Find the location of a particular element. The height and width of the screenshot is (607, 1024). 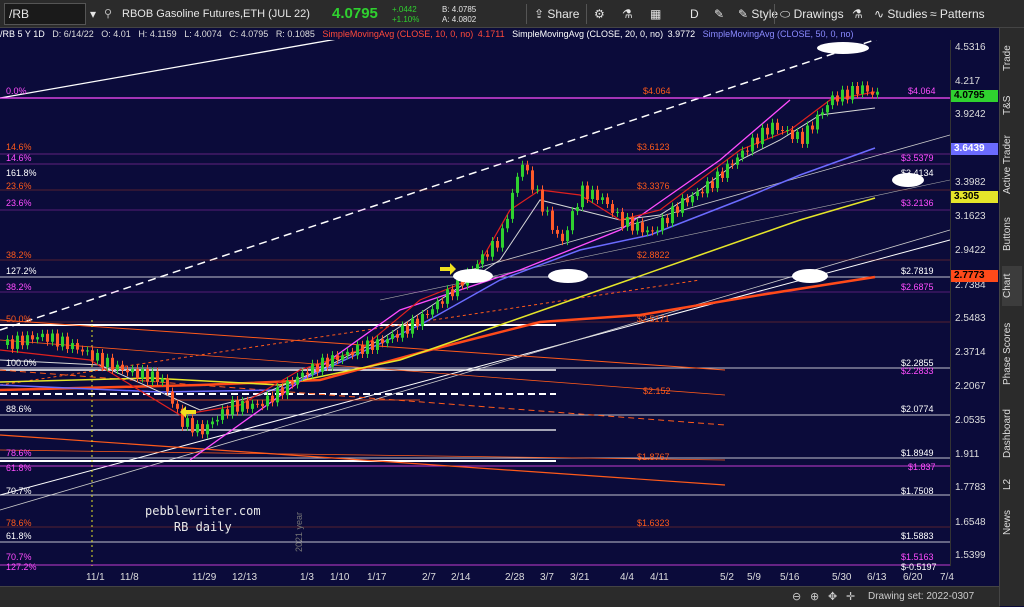

grid-icon: ▦ is located at coordinates (655, 14).